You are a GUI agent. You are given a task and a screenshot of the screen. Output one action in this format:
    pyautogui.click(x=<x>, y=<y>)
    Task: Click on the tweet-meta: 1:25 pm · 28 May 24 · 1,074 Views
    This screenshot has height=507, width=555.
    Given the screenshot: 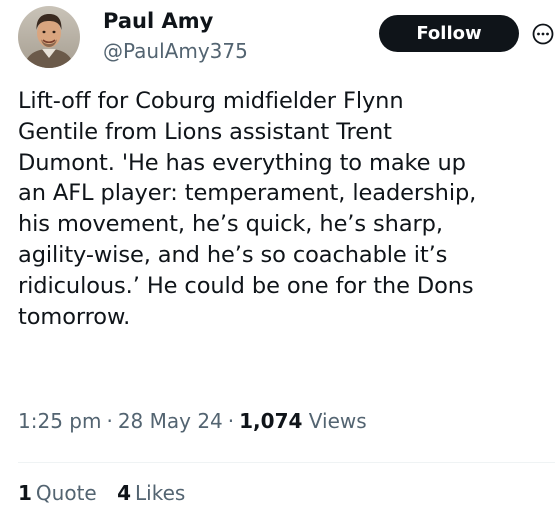 What is the action you would take?
    pyautogui.click(x=192, y=421)
    